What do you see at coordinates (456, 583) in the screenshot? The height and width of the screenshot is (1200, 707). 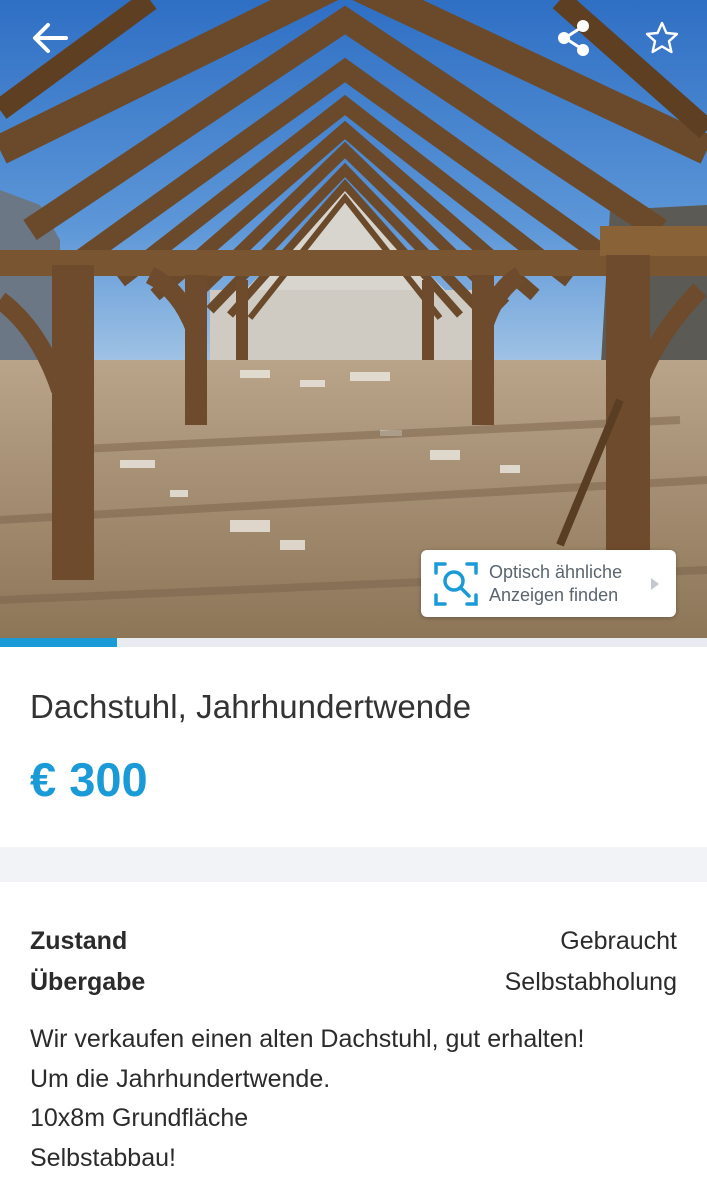 I see `visual-search-icon` at bounding box center [456, 583].